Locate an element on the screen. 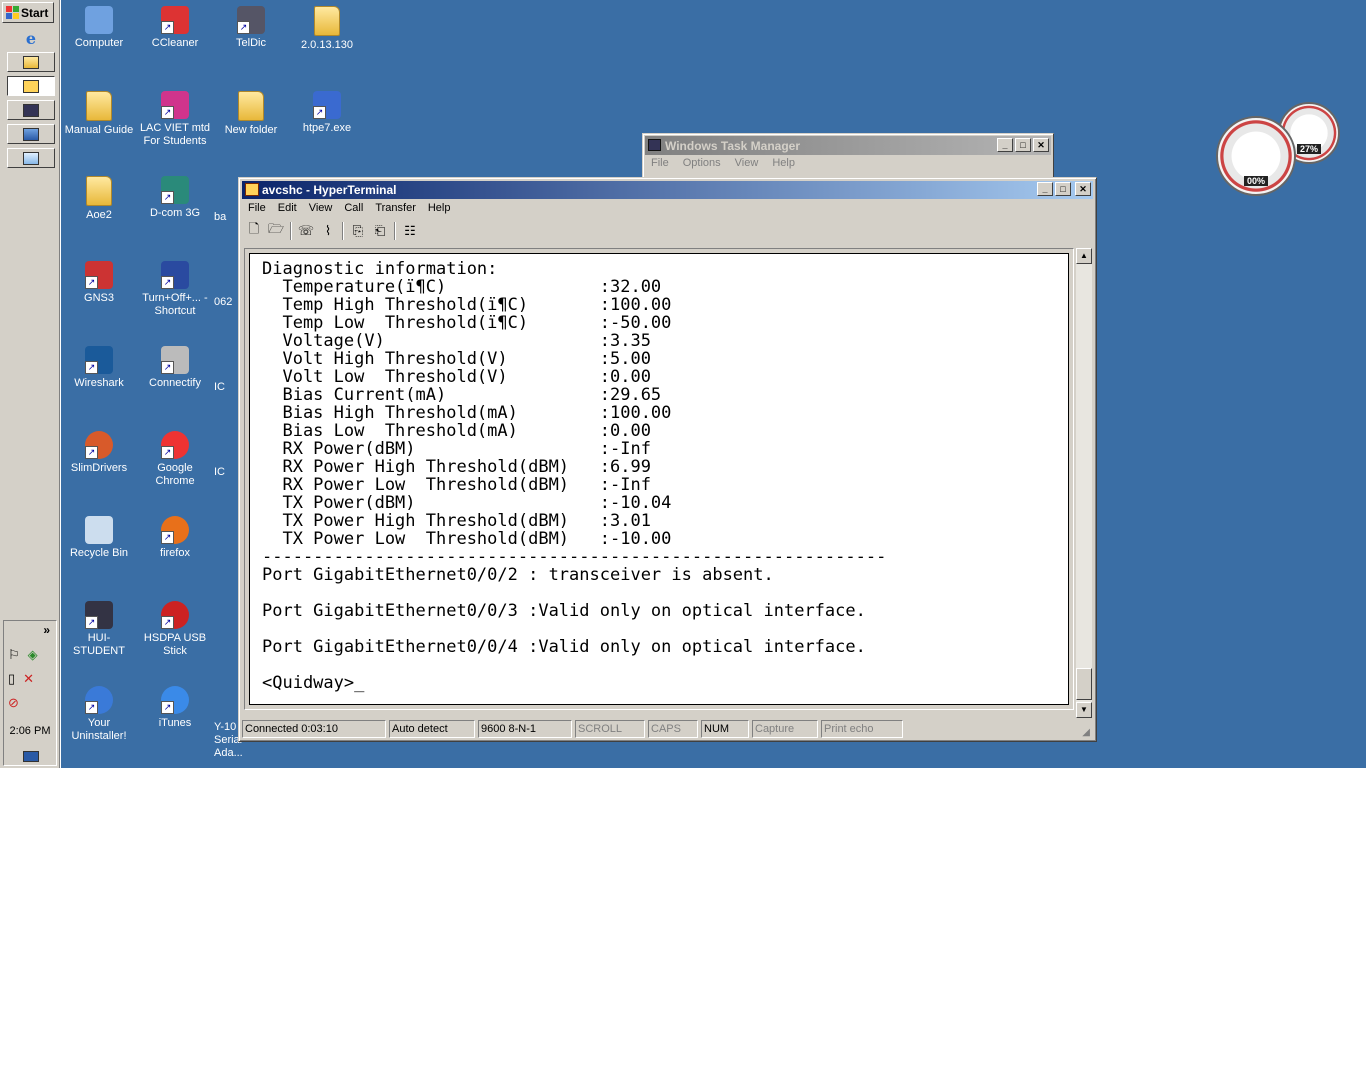 This screenshot has width=1366, height=1068. terminal-line: TX Power High Threshold(dBM) :3.01 is located at coordinates (456, 521).